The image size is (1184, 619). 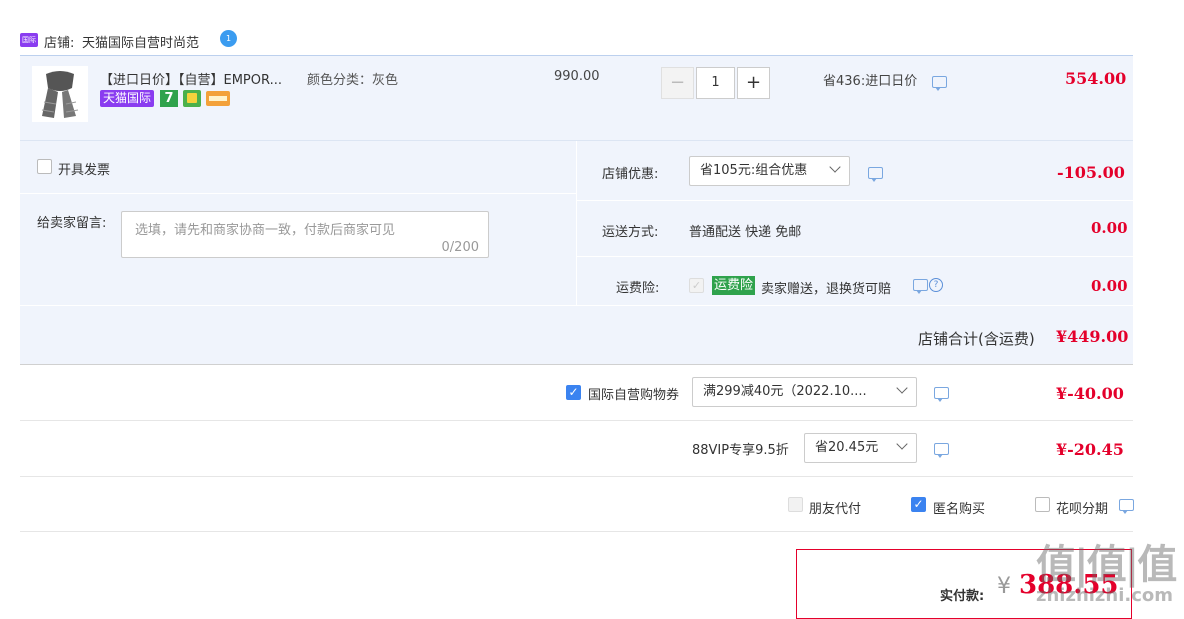 I want to click on vip-select: 省20.45元, so click(x=860, y=448).